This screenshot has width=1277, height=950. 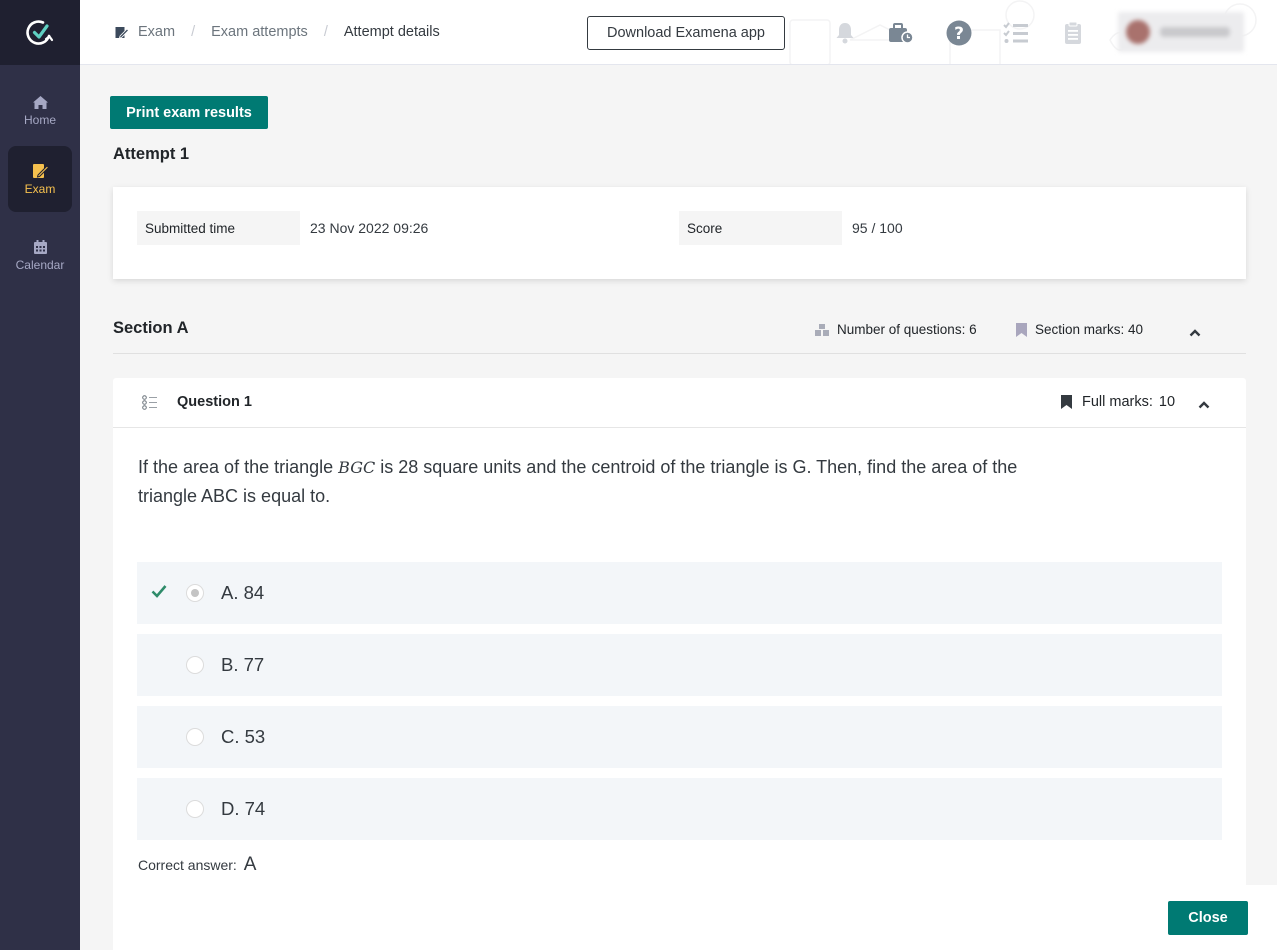 What do you see at coordinates (695, 917) in the screenshot?
I see `footer-bar: Close` at bounding box center [695, 917].